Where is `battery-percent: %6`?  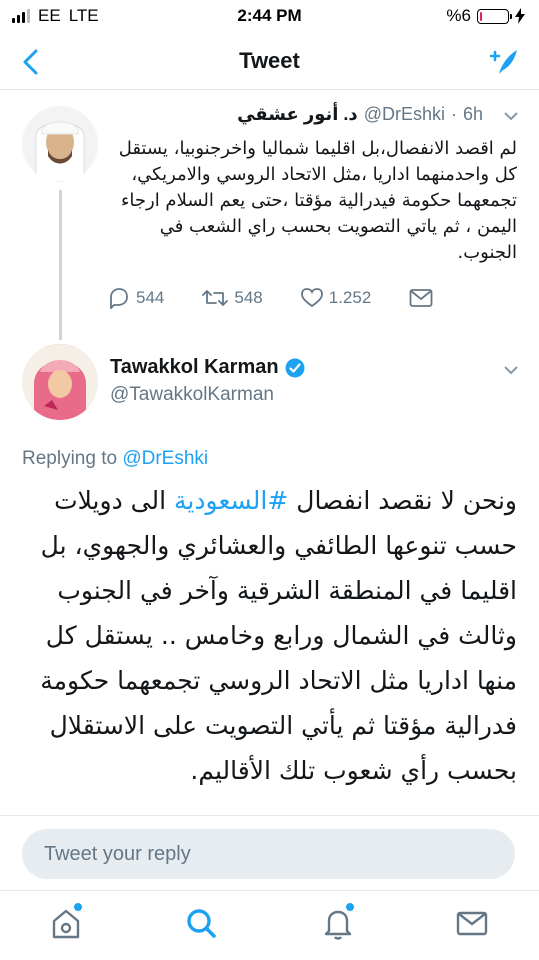 battery-percent: %6 is located at coordinates (458, 15).